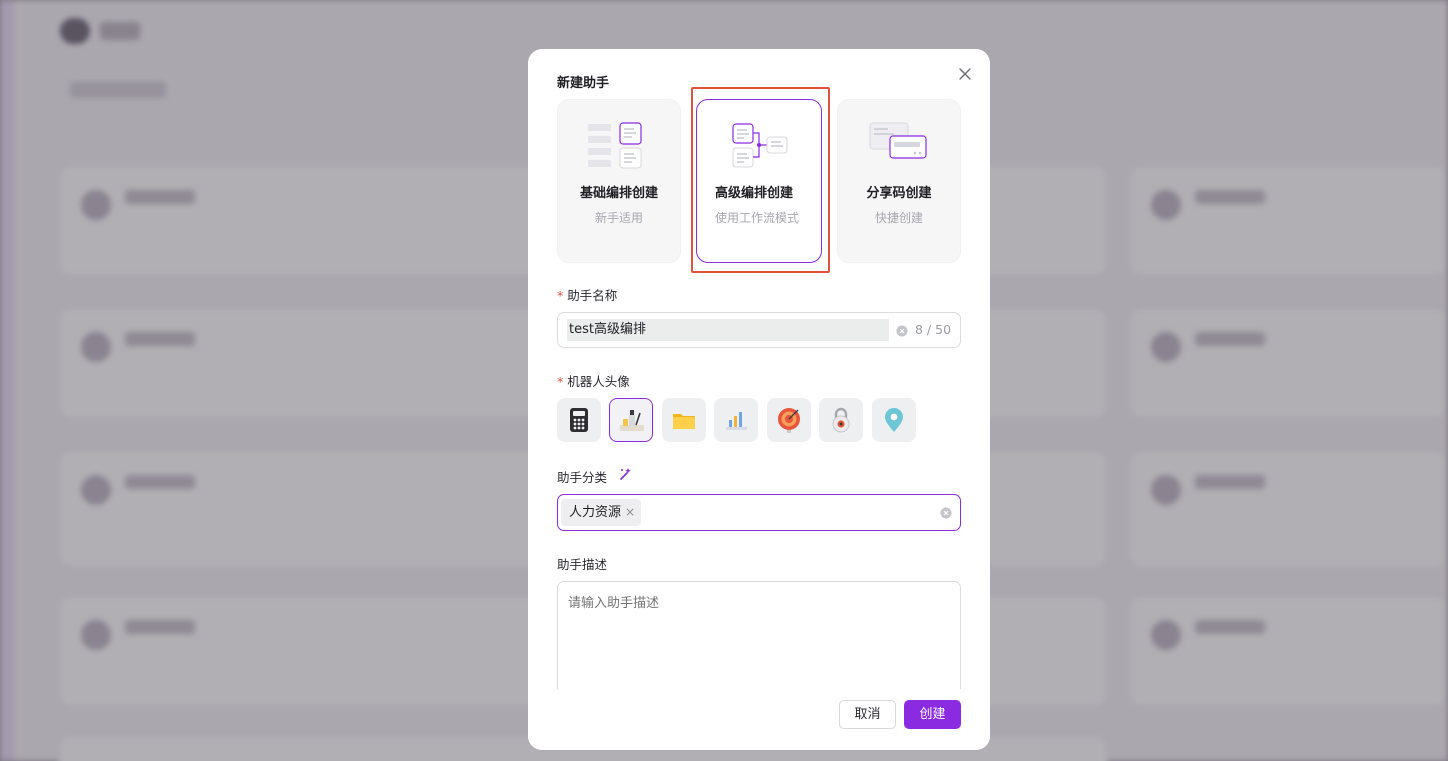 The height and width of the screenshot is (761, 1448). I want to click on avatar-option-desk-lamp, so click(631, 420).